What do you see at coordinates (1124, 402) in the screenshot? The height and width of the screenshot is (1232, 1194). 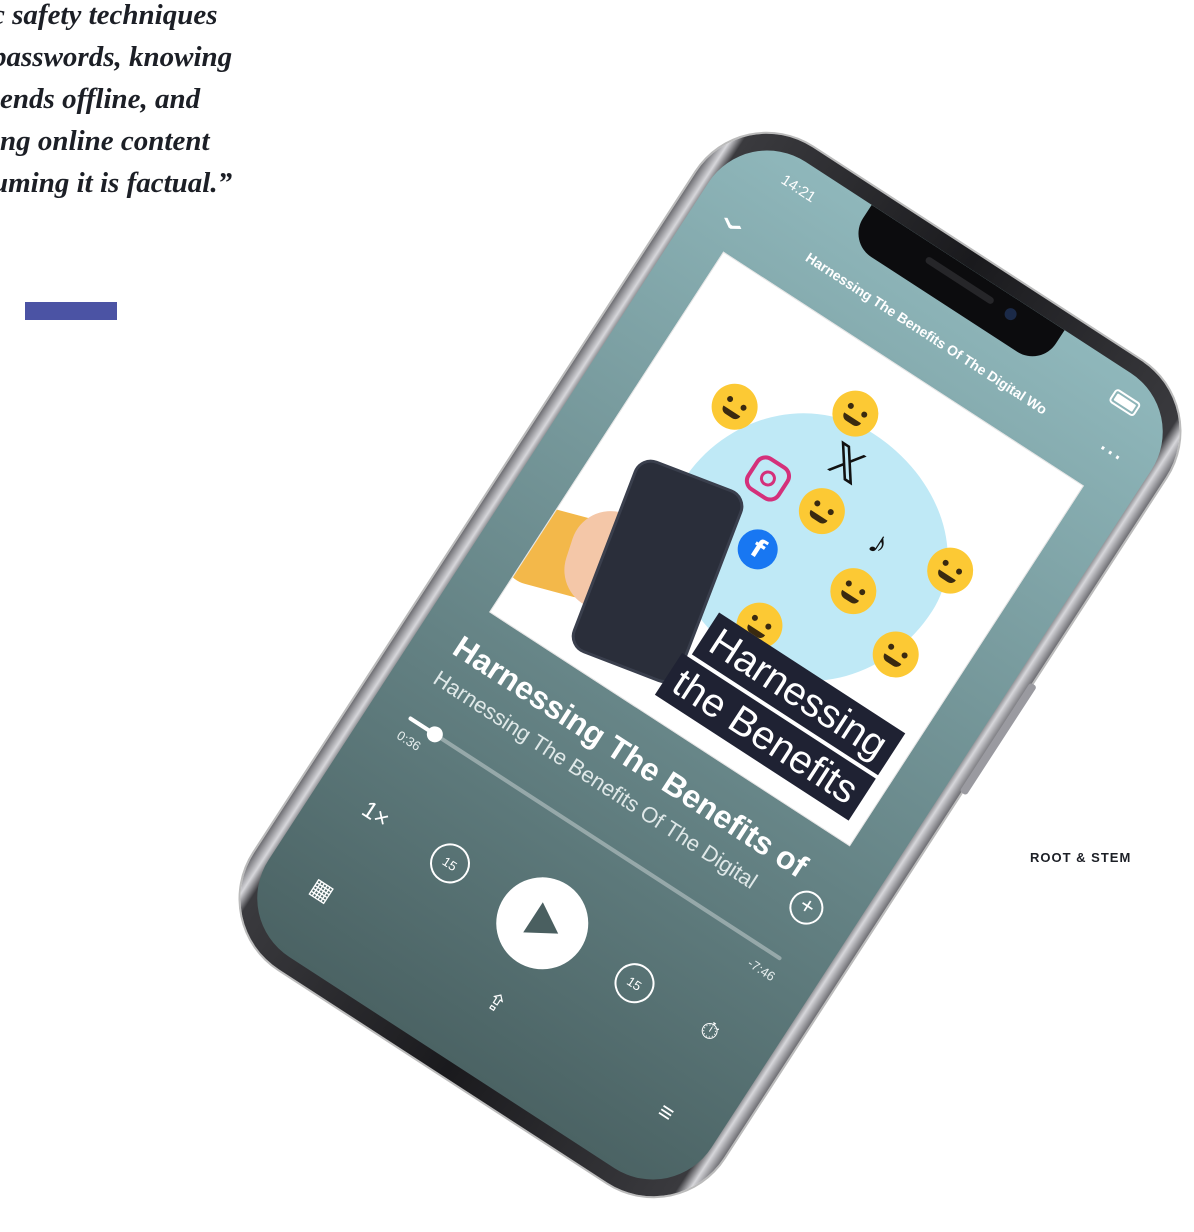 I see `battery-icon` at bounding box center [1124, 402].